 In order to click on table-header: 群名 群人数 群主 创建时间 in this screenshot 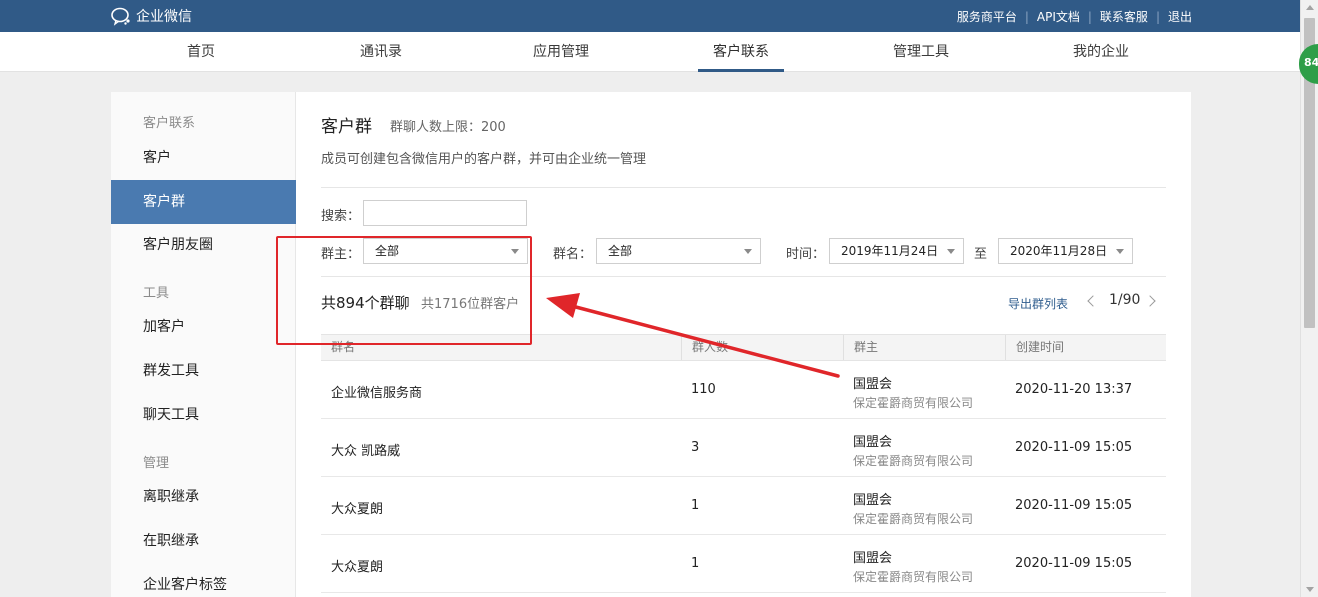, I will do `click(743, 347)`.